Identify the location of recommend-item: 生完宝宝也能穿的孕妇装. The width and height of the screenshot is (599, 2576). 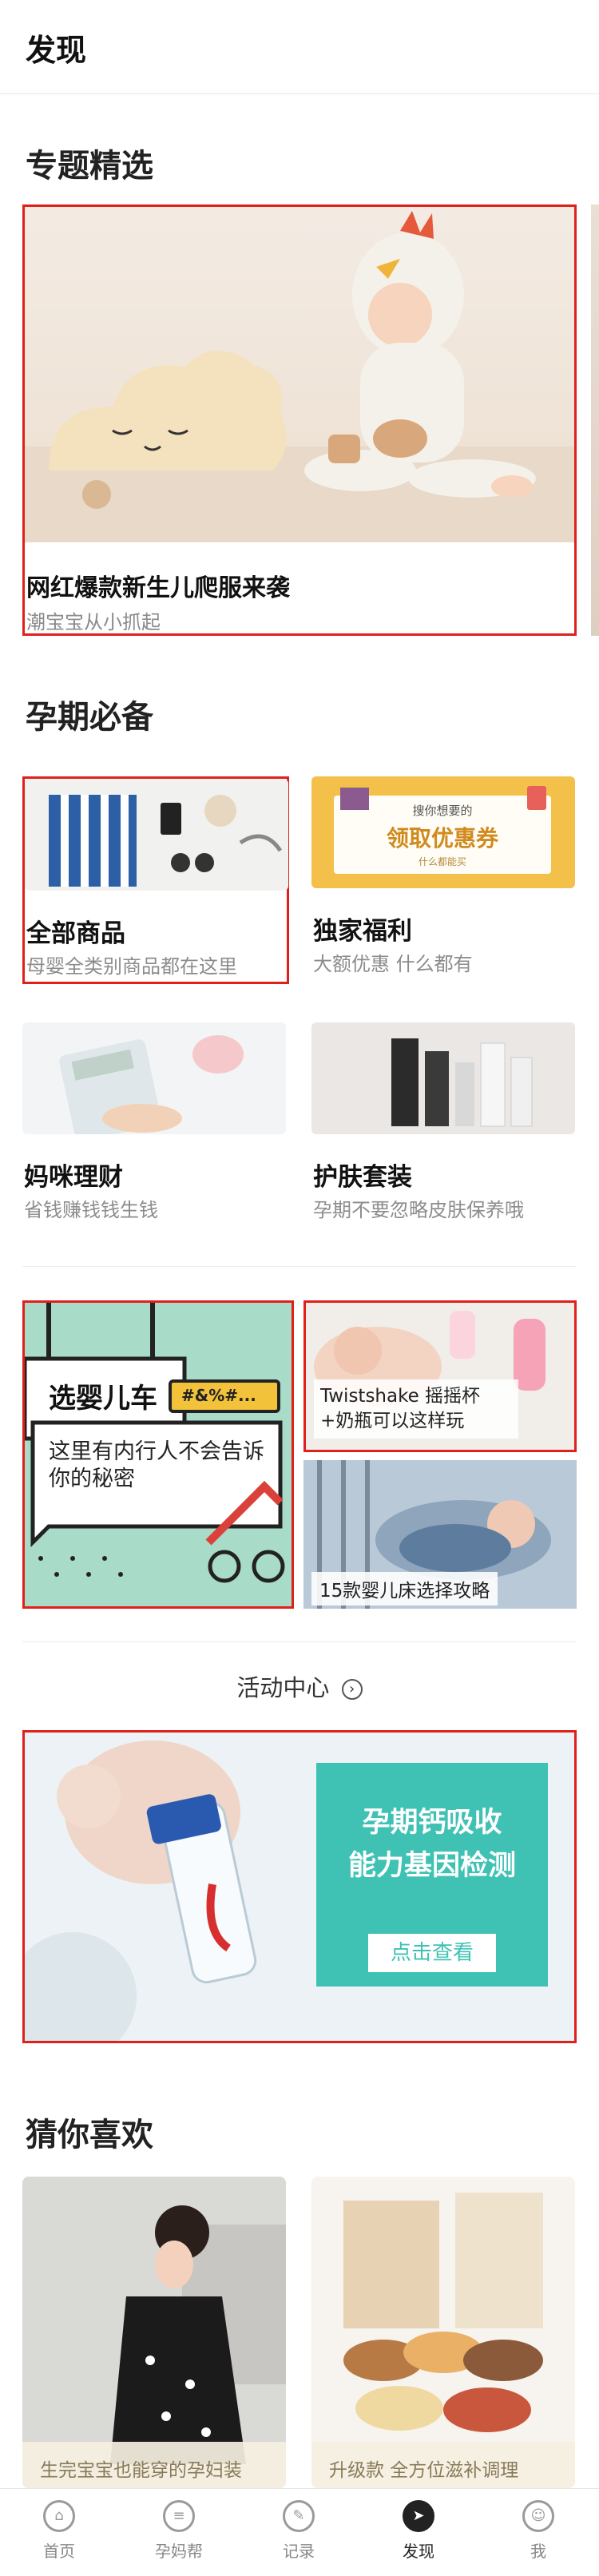
(154, 2332).